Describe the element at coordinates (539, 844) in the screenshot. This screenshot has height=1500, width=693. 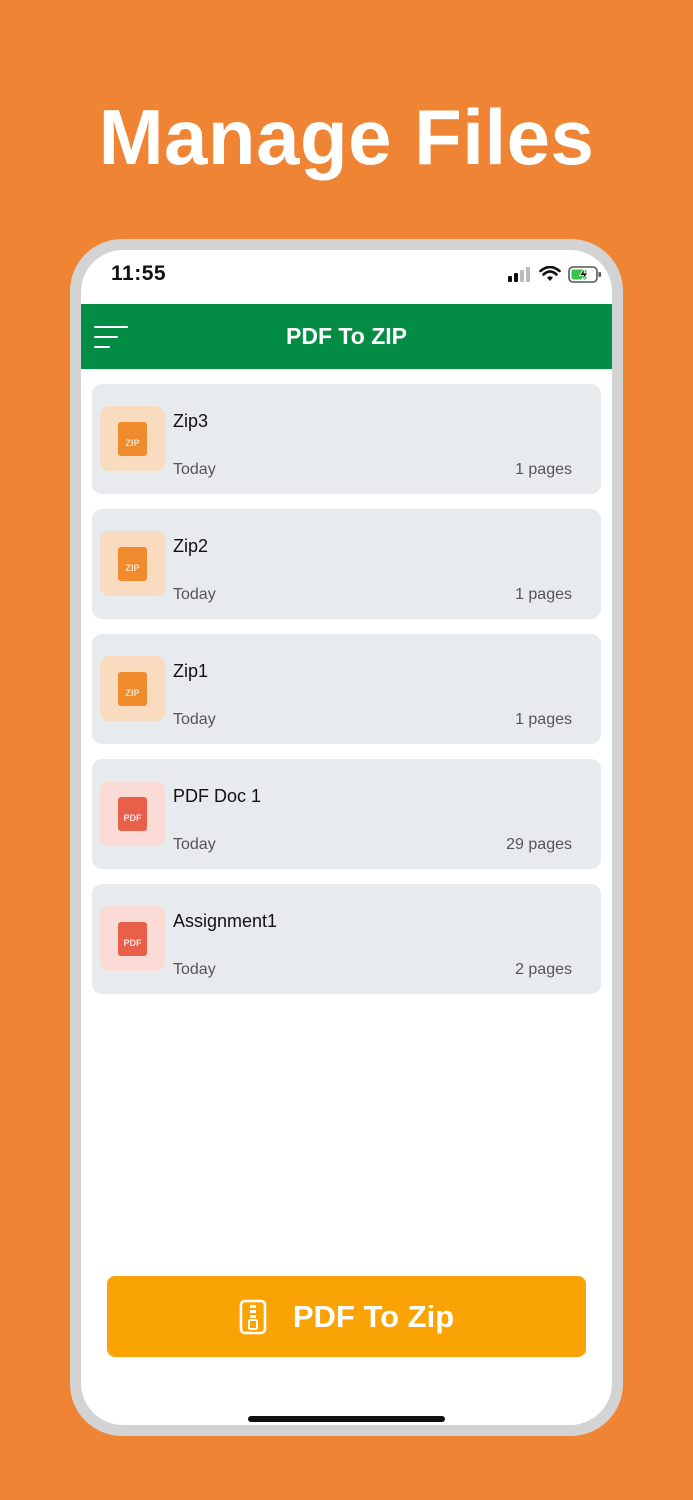
I see `file-page-count: 29 pages` at that location.